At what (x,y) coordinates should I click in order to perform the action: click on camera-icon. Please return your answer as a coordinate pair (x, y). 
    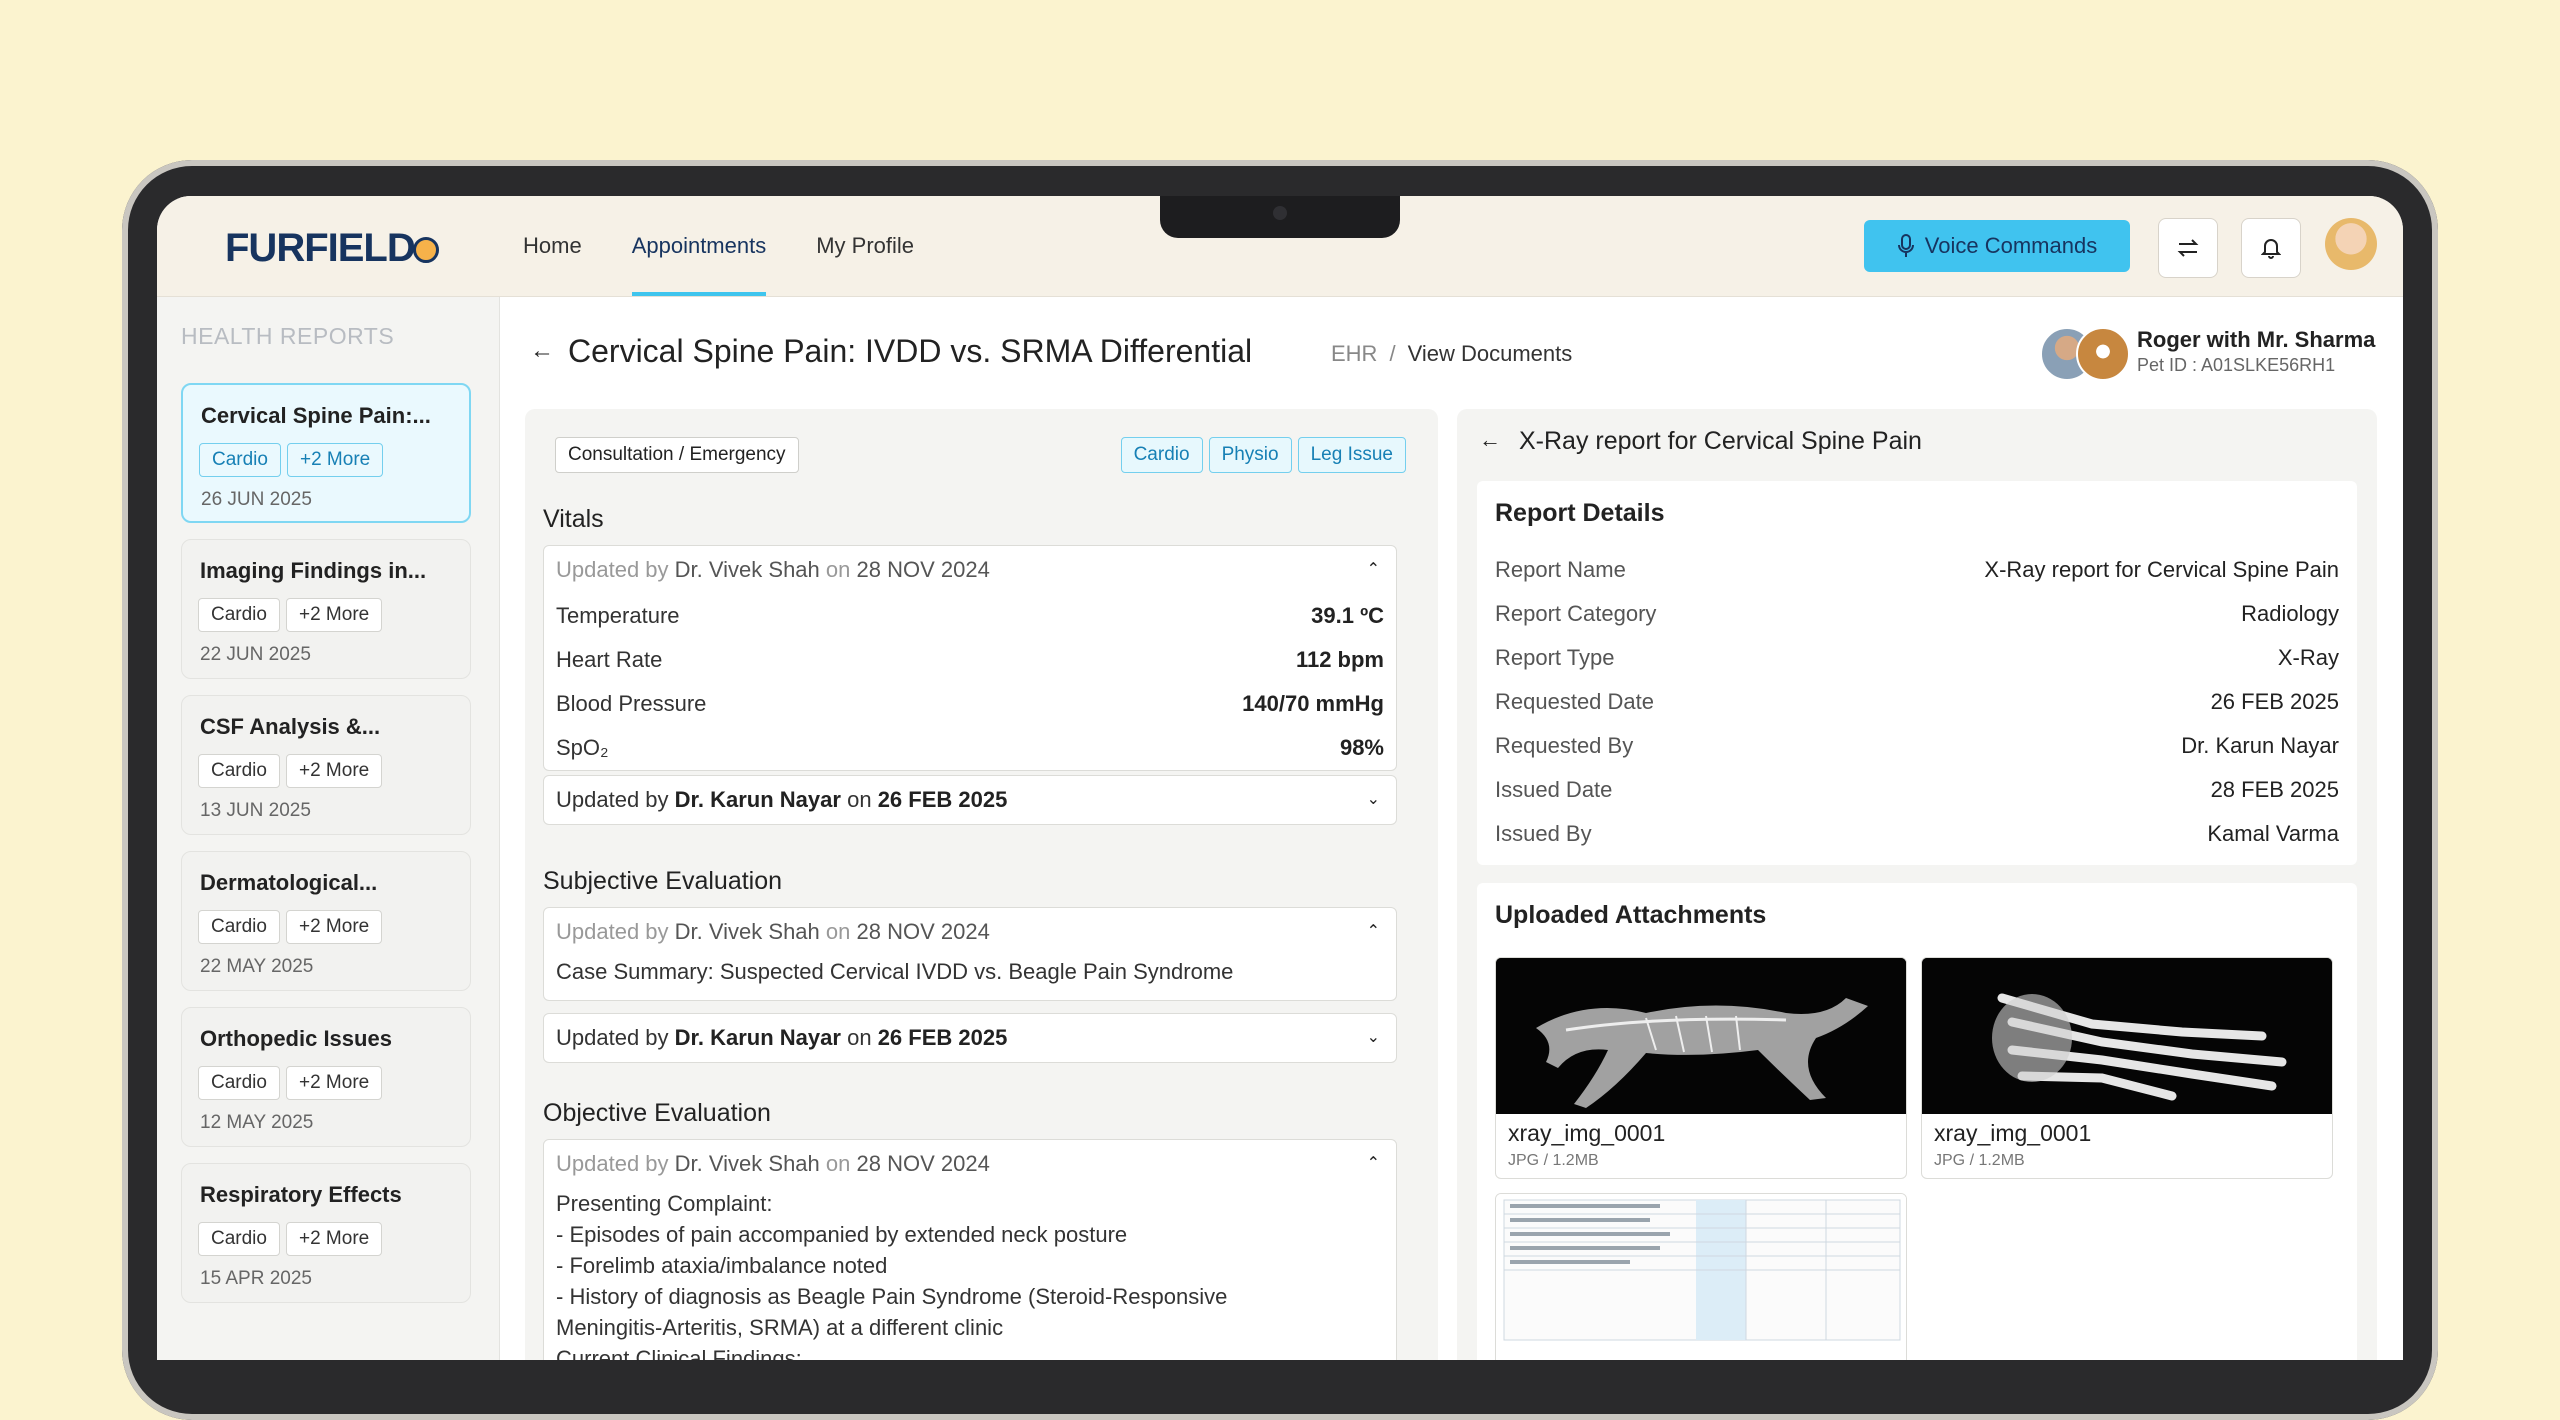
    Looking at the image, I should click on (1280, 213).